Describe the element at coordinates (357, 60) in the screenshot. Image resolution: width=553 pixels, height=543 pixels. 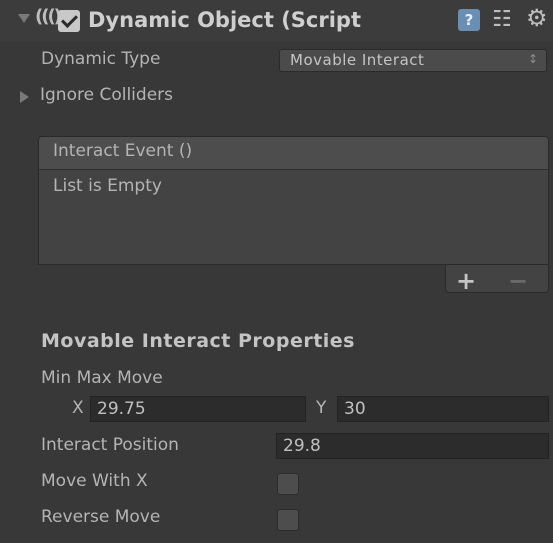
I see `dynamic-type-value: Movable Interact` at that location.